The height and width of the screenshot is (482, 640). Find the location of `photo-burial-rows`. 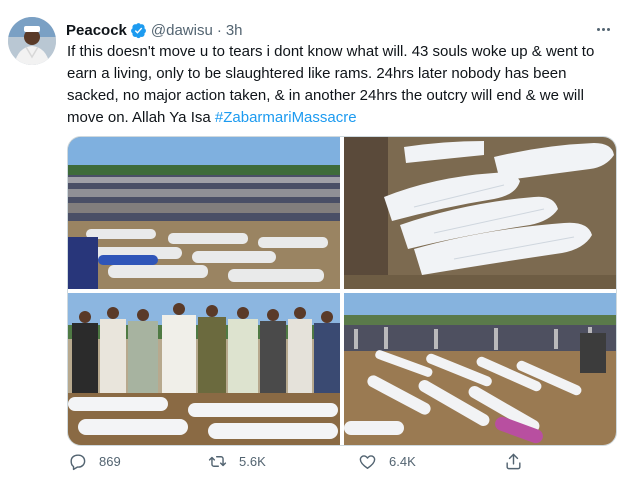

photo-burial-rows is located at coordinates (480, 369).